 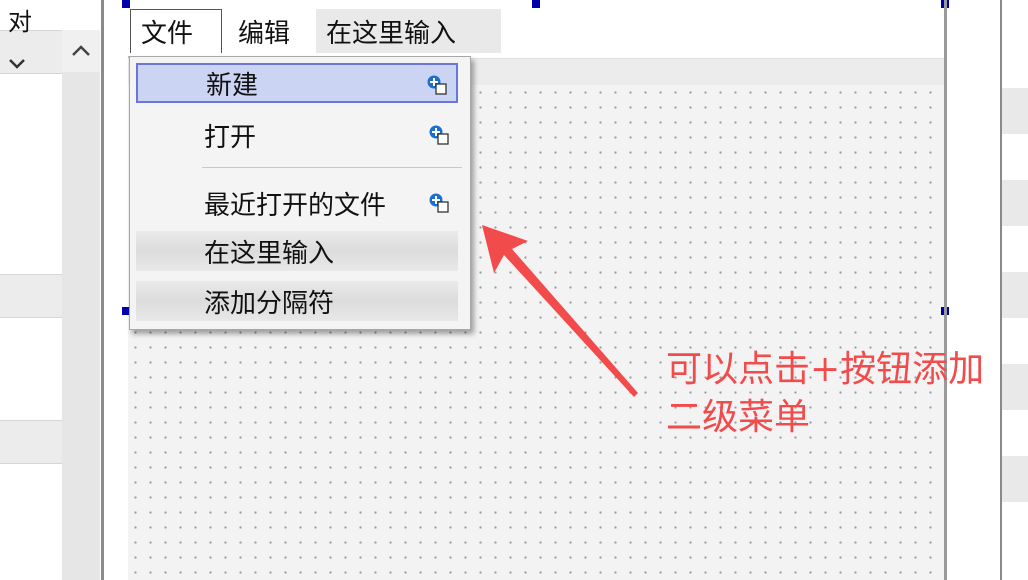 I want to click on annotation-line-1: 可以点击+按钮添加, so click(x=825, y=369).